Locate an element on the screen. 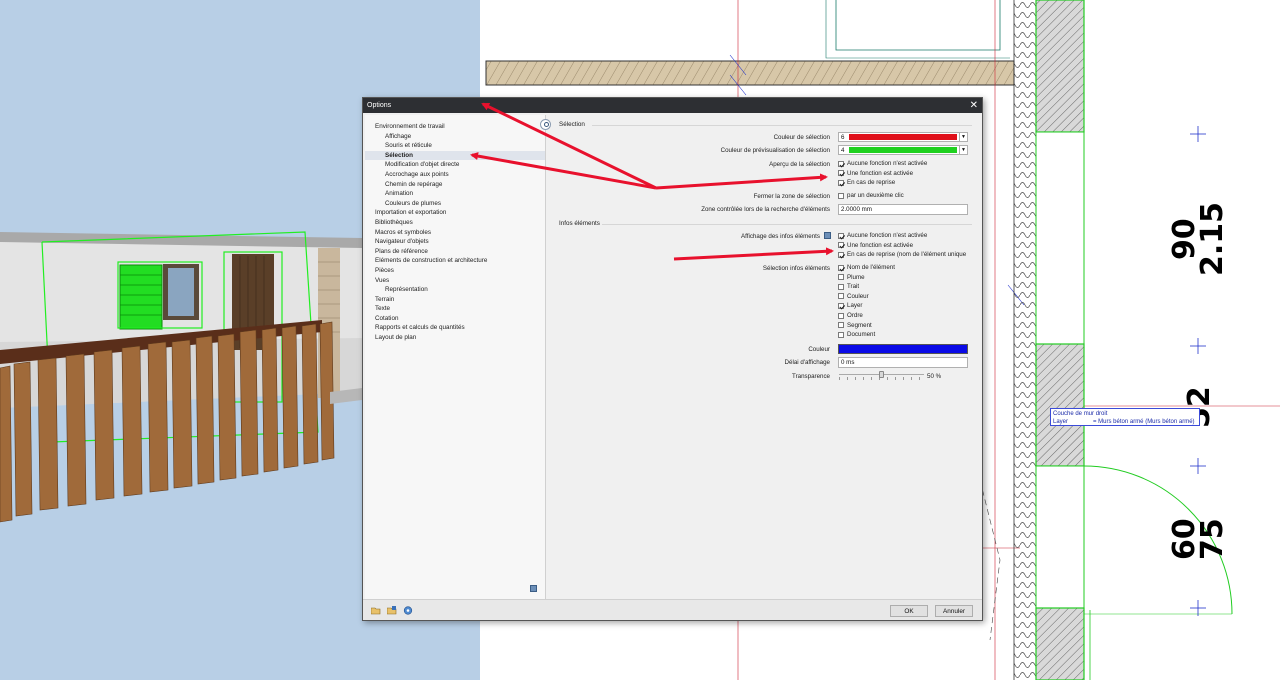 The image size is (1280, 680). ok-button: OK is located at coordinates (909, 611).